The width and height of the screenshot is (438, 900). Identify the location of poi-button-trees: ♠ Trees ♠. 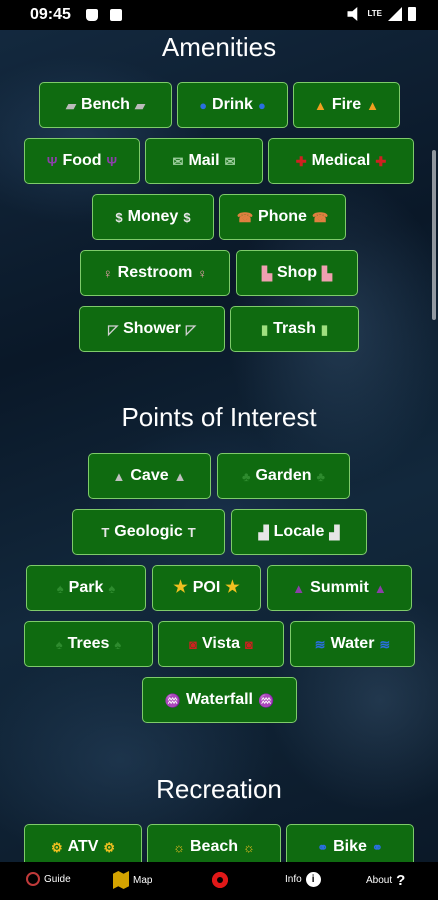
(88, 644).